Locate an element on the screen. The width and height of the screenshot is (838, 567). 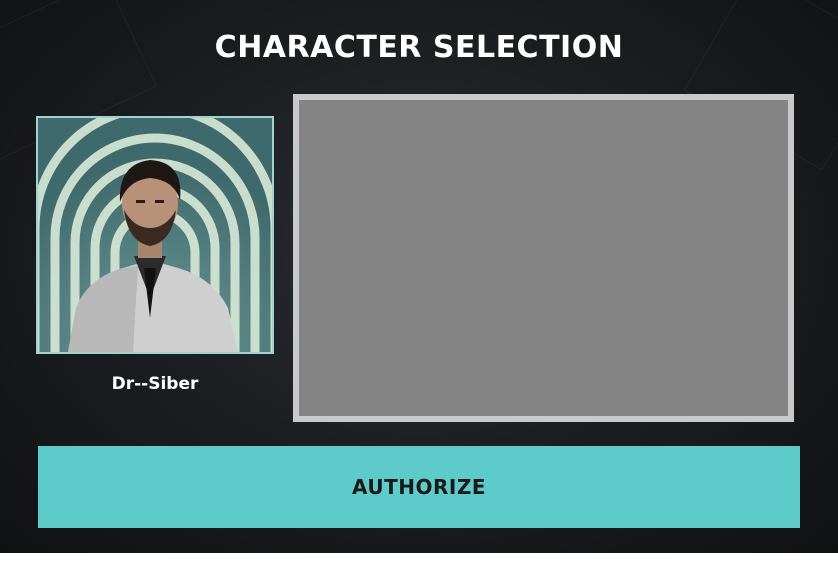
page-title: CHARACTER SELECTION is located at coordinates (419, 47).